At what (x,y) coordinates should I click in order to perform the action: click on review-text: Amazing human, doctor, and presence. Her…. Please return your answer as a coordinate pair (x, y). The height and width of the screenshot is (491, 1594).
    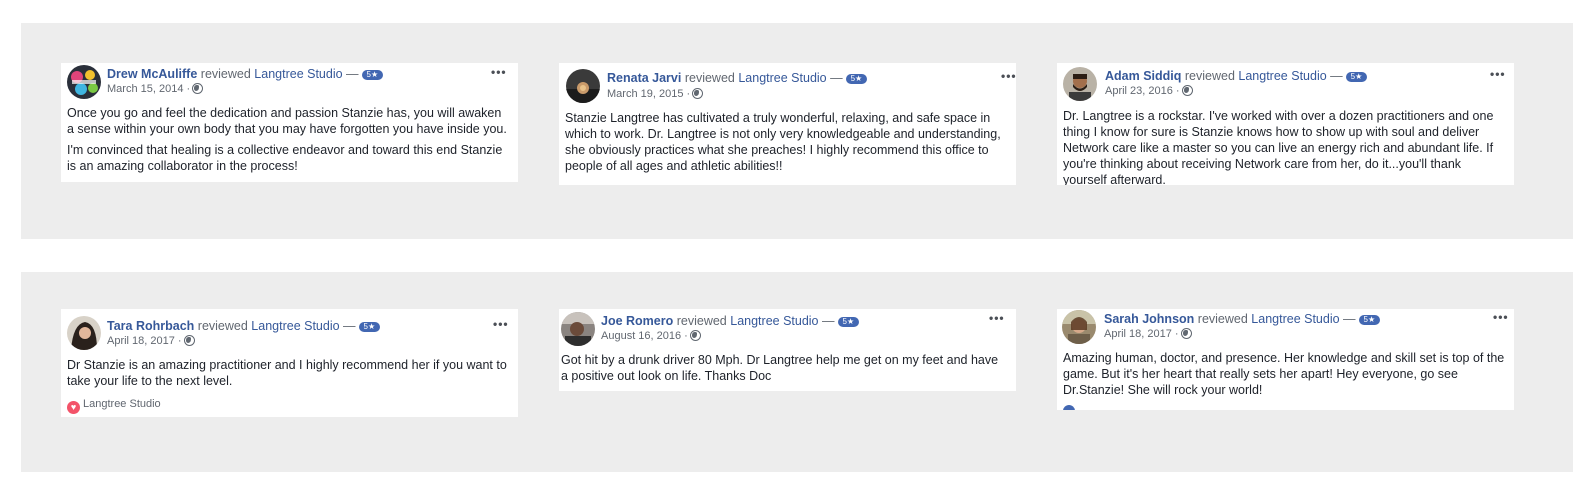
    Looking at the image, I should click on (1284, 376).